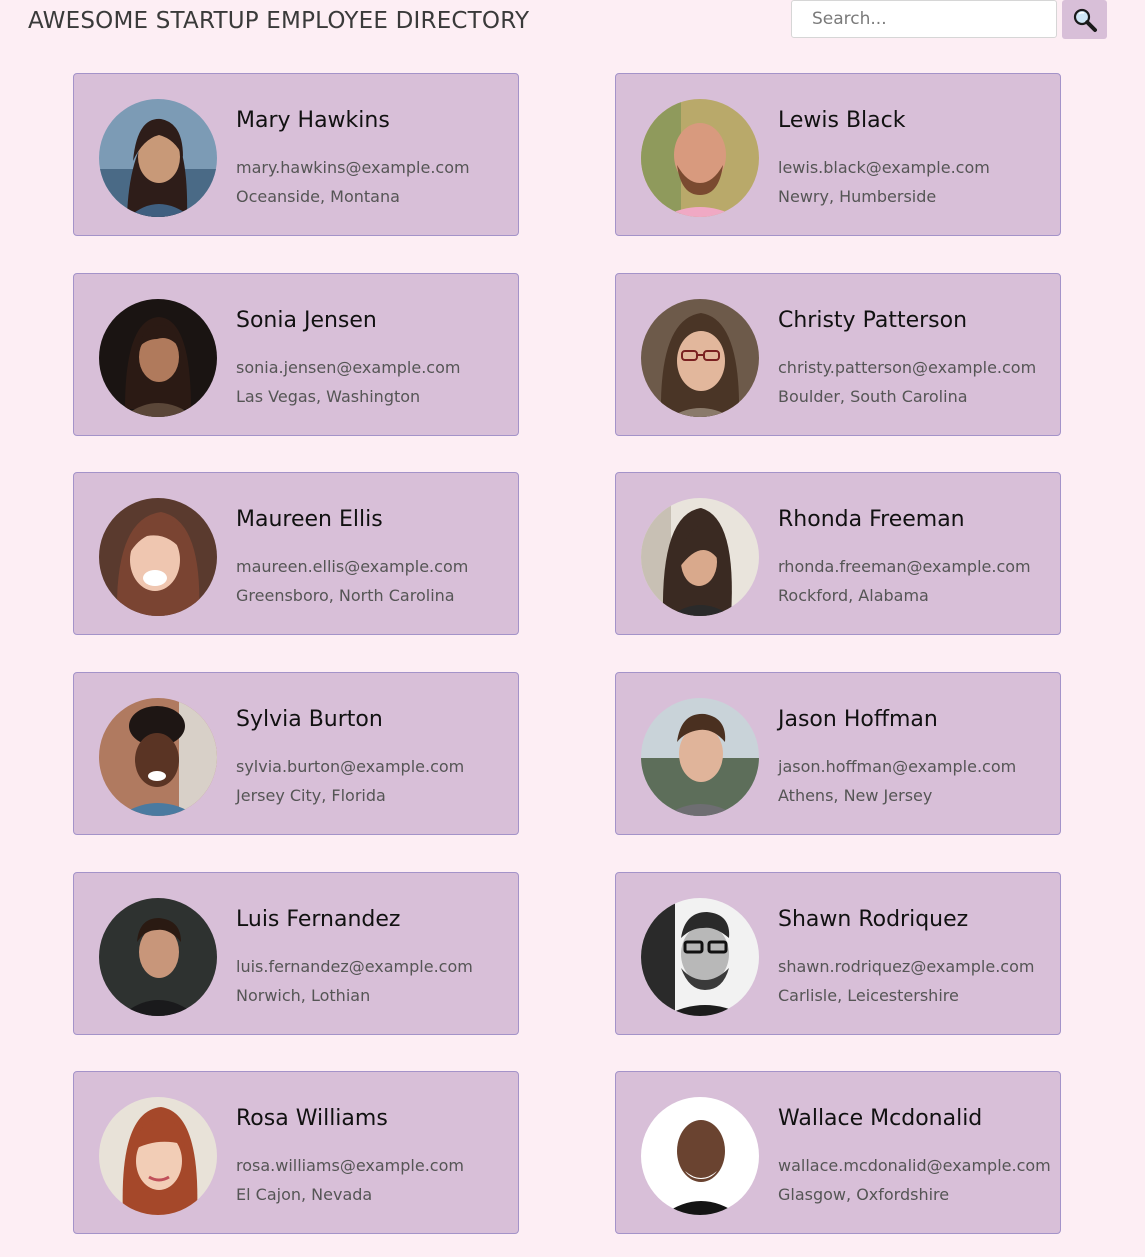 This screenshot has height=1257, width=1145. I want to click on employee-email: shawn.rodriquez@example.com, so click(906, 966).